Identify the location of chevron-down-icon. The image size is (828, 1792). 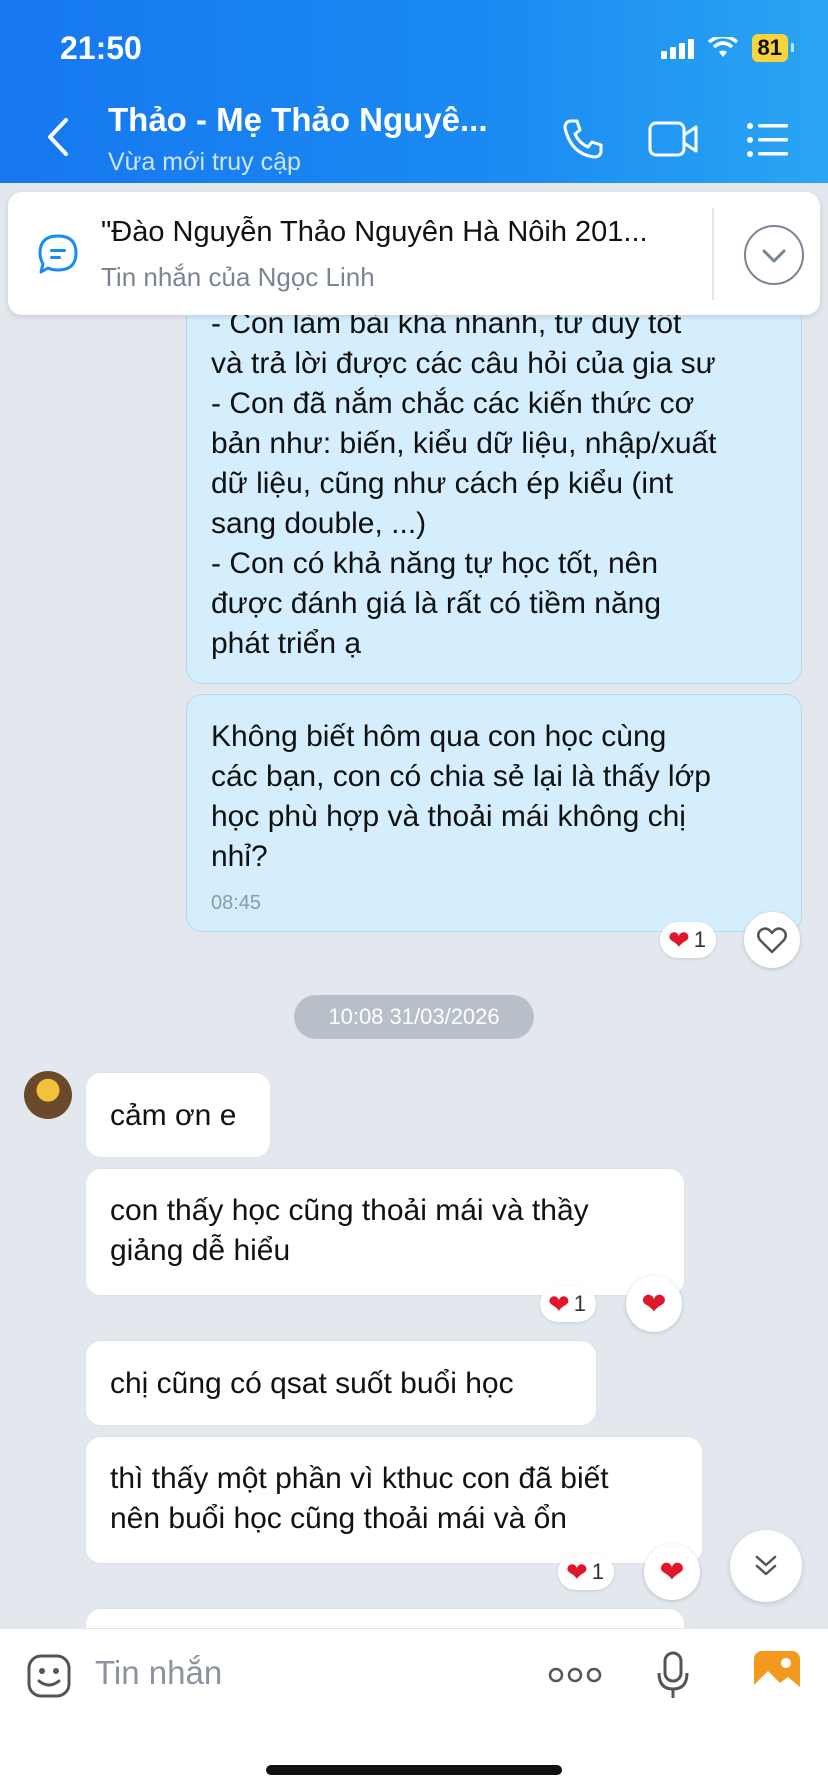
(774, 256).